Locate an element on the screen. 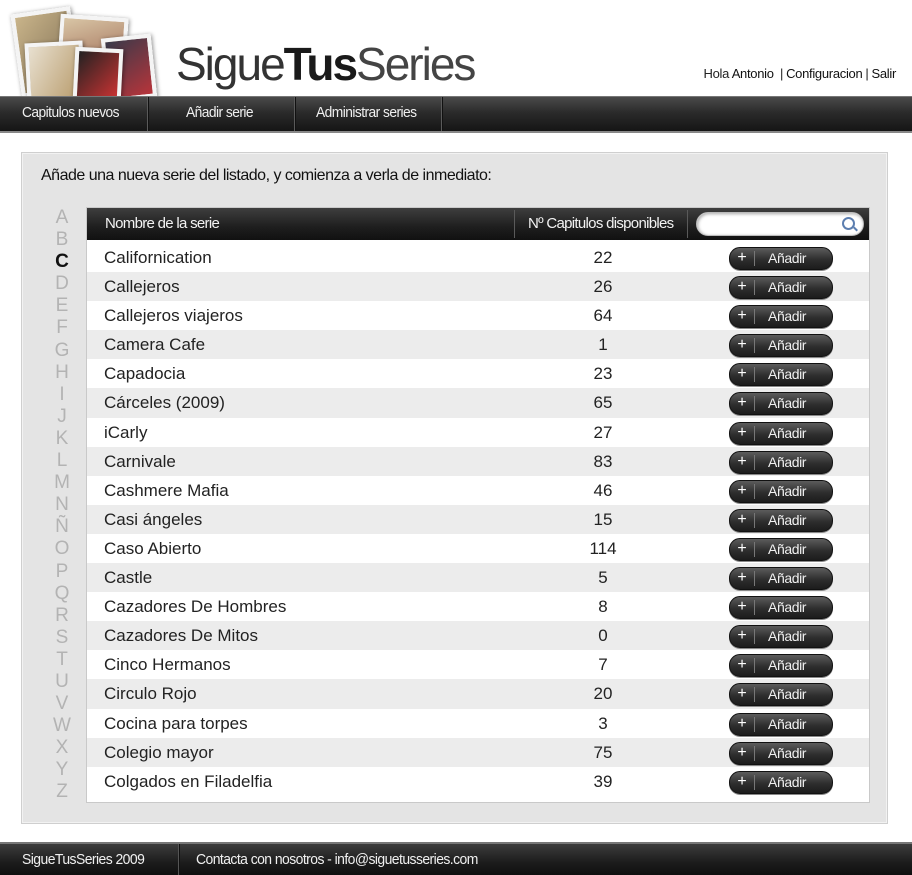  chapter-count: 20 is located at coordinates (603, 694).